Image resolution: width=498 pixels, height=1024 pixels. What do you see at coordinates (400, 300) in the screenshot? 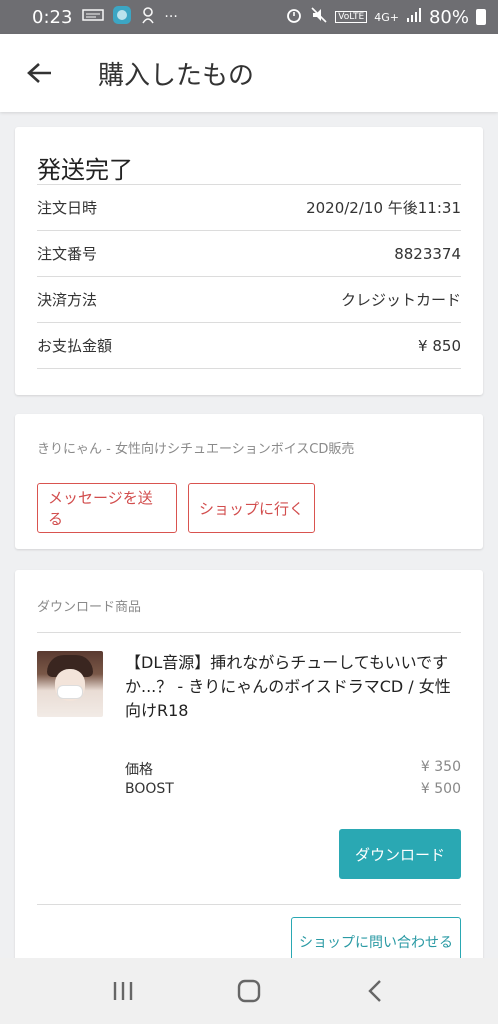
I see `payment-method-value: クレジットカード` at bounding box center [400, 300].